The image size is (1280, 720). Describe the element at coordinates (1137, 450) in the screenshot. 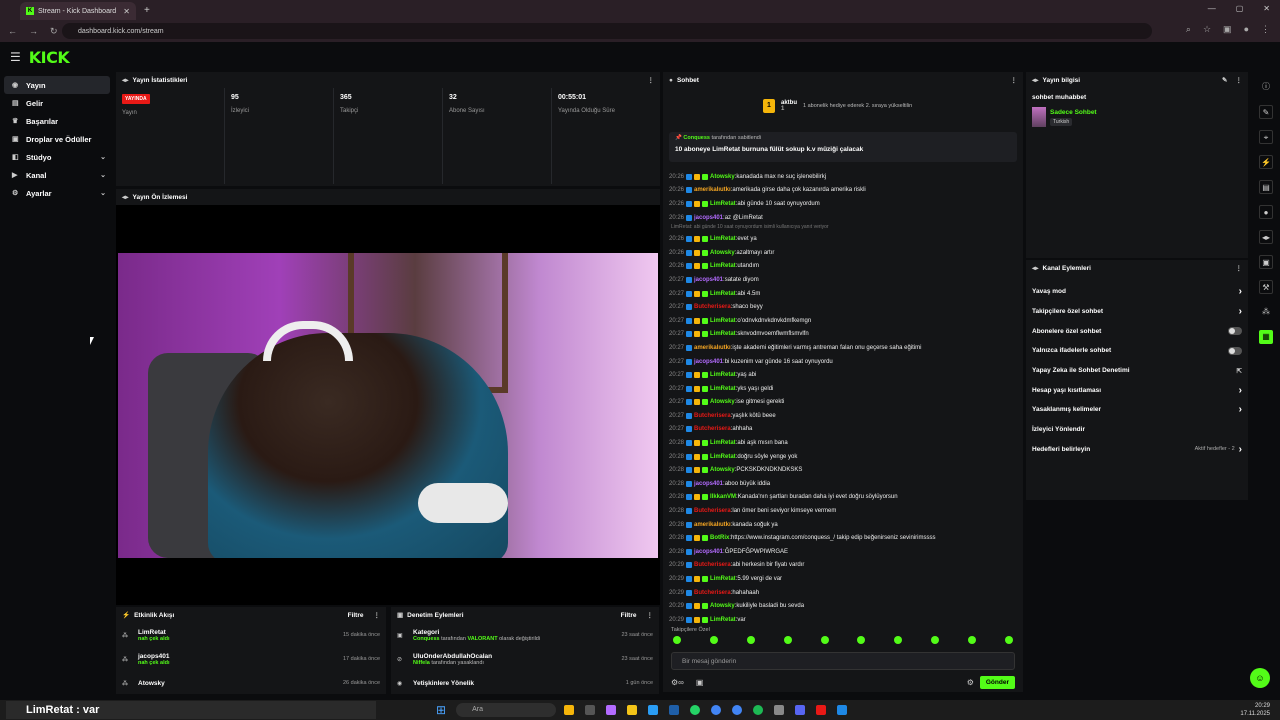

I see `channel-action-row: Hedefleri belirleyin Aktif hedefler - 2 ›` at that location.